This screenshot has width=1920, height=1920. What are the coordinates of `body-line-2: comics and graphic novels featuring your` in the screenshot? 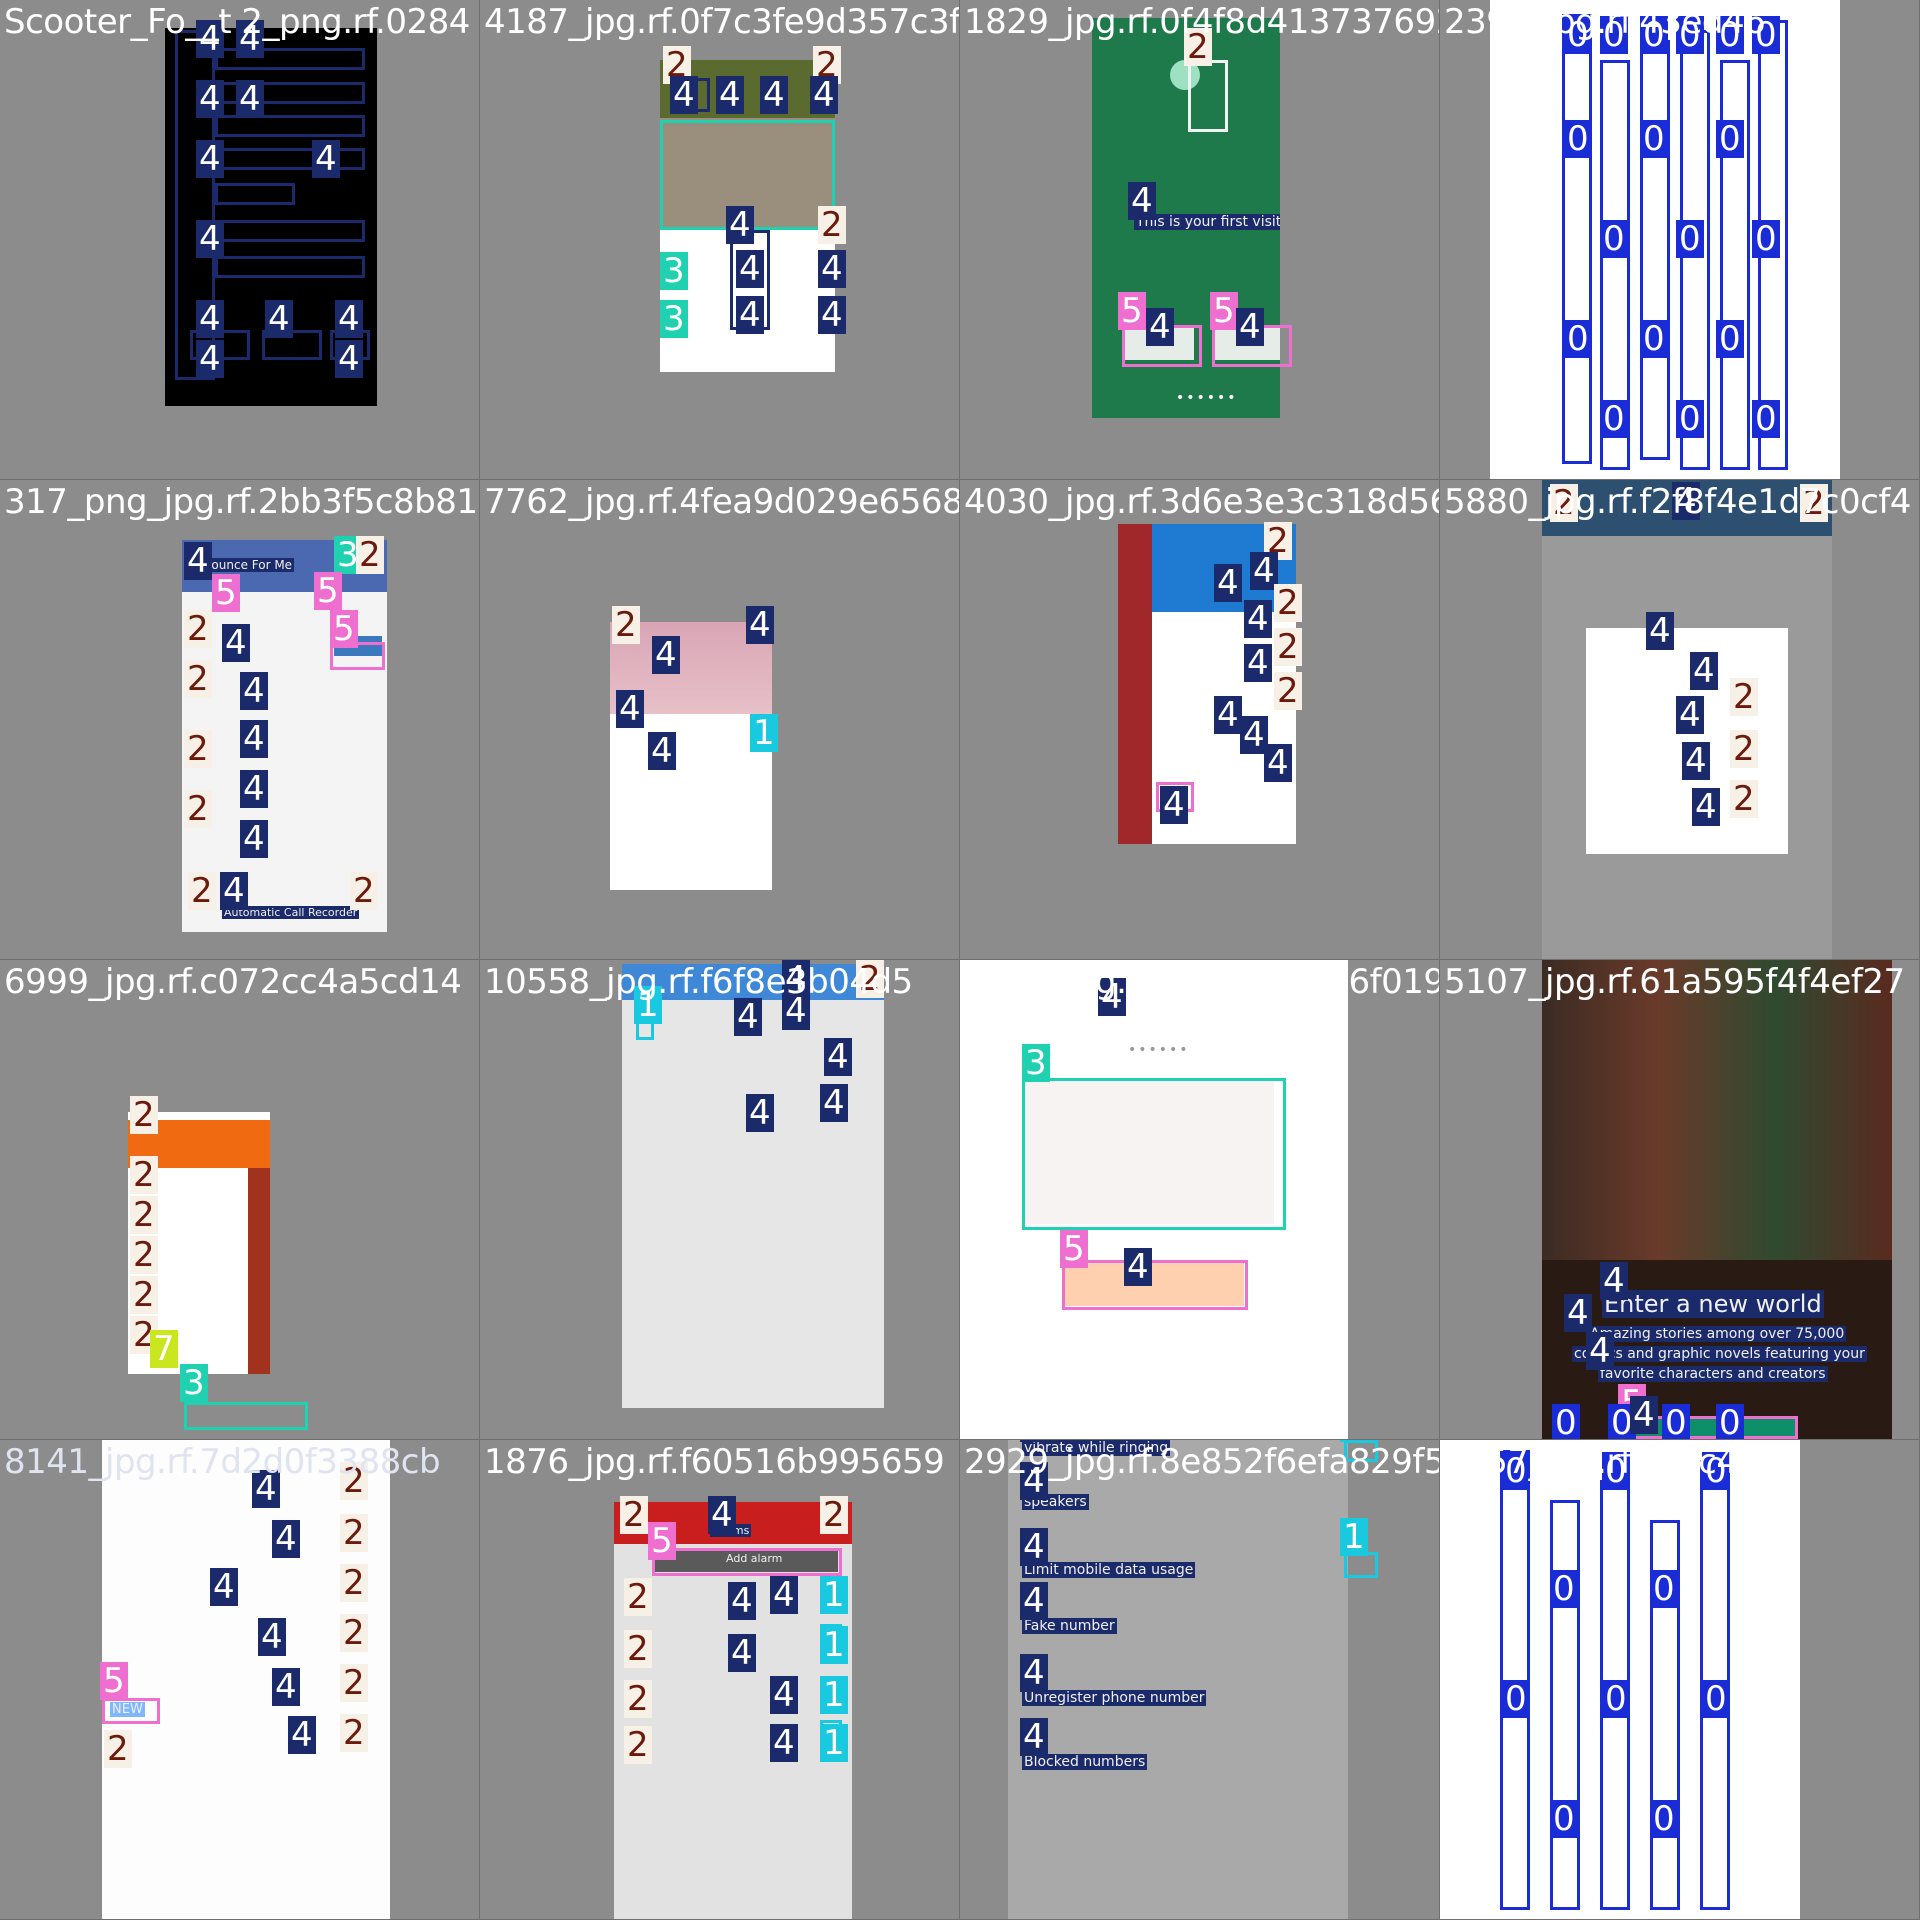 It's located at (1719, 1354).